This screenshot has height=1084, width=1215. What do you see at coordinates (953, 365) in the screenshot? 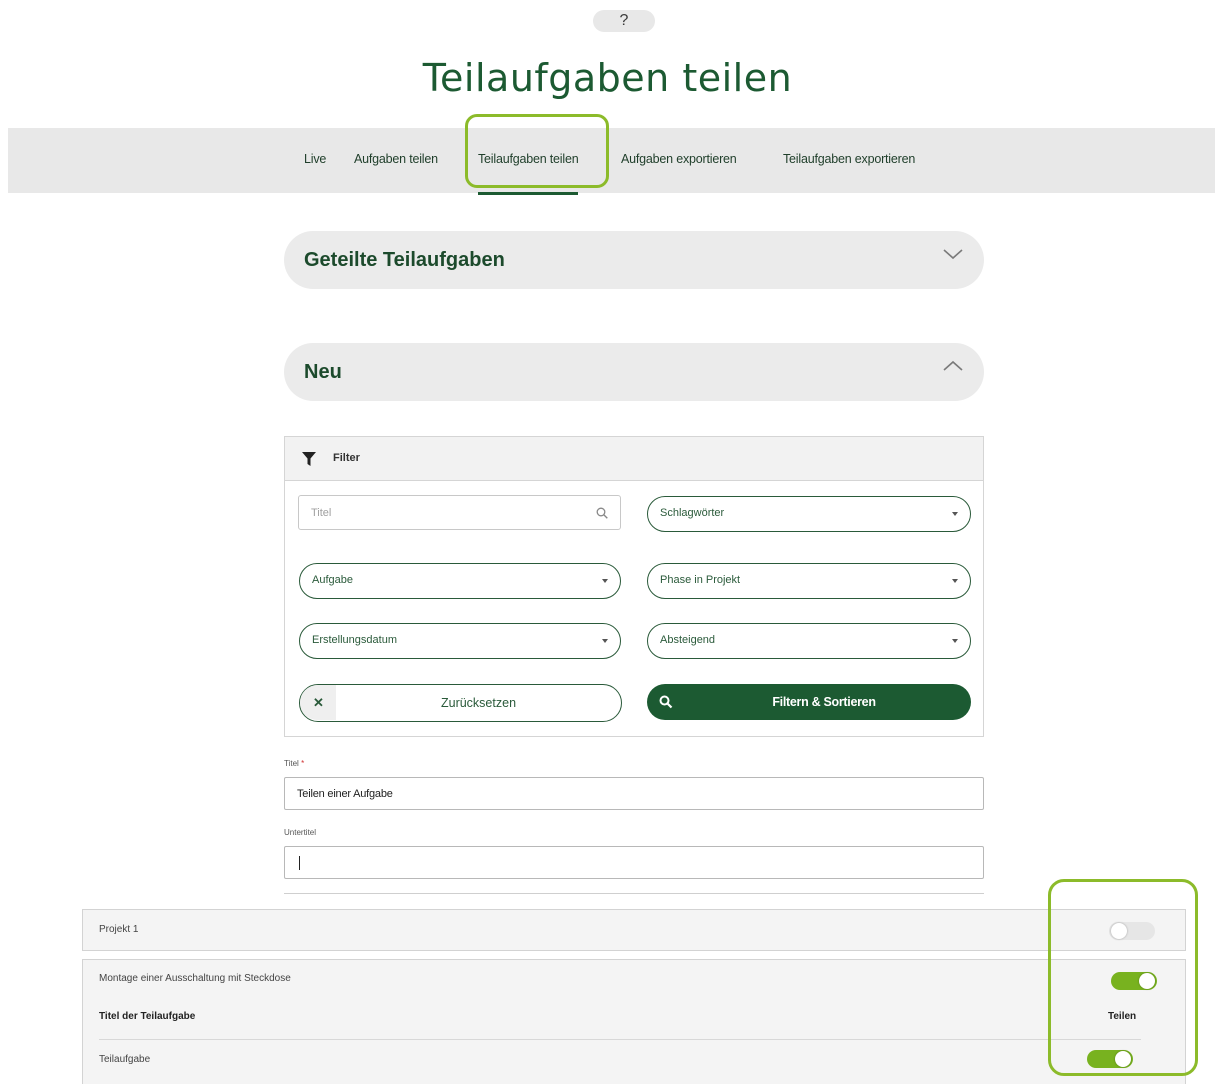
I see `chevron-up-icon` at bounding box center [953, 365].